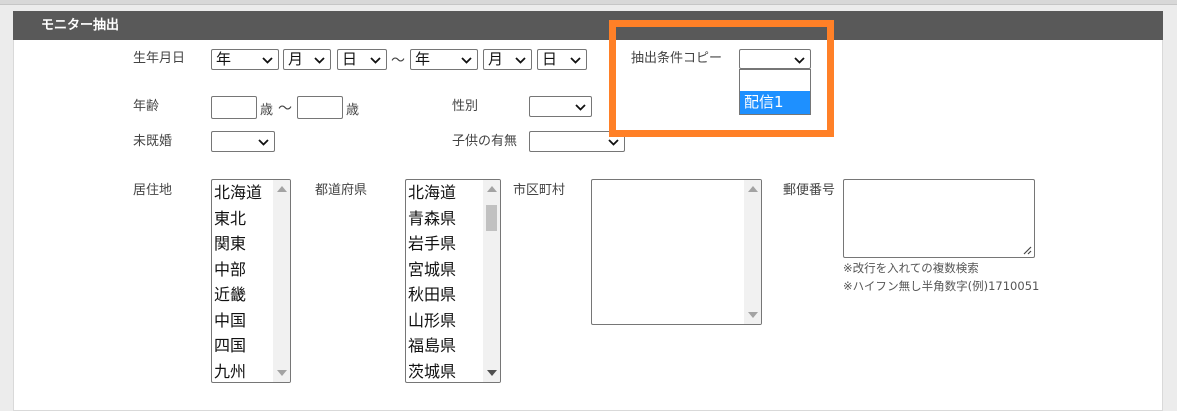 This screenshot has height=411, width=1177. Describe the element at coordinates (550, 59) in the screenshot. I see `birth-to-day-value: 日` at that location.